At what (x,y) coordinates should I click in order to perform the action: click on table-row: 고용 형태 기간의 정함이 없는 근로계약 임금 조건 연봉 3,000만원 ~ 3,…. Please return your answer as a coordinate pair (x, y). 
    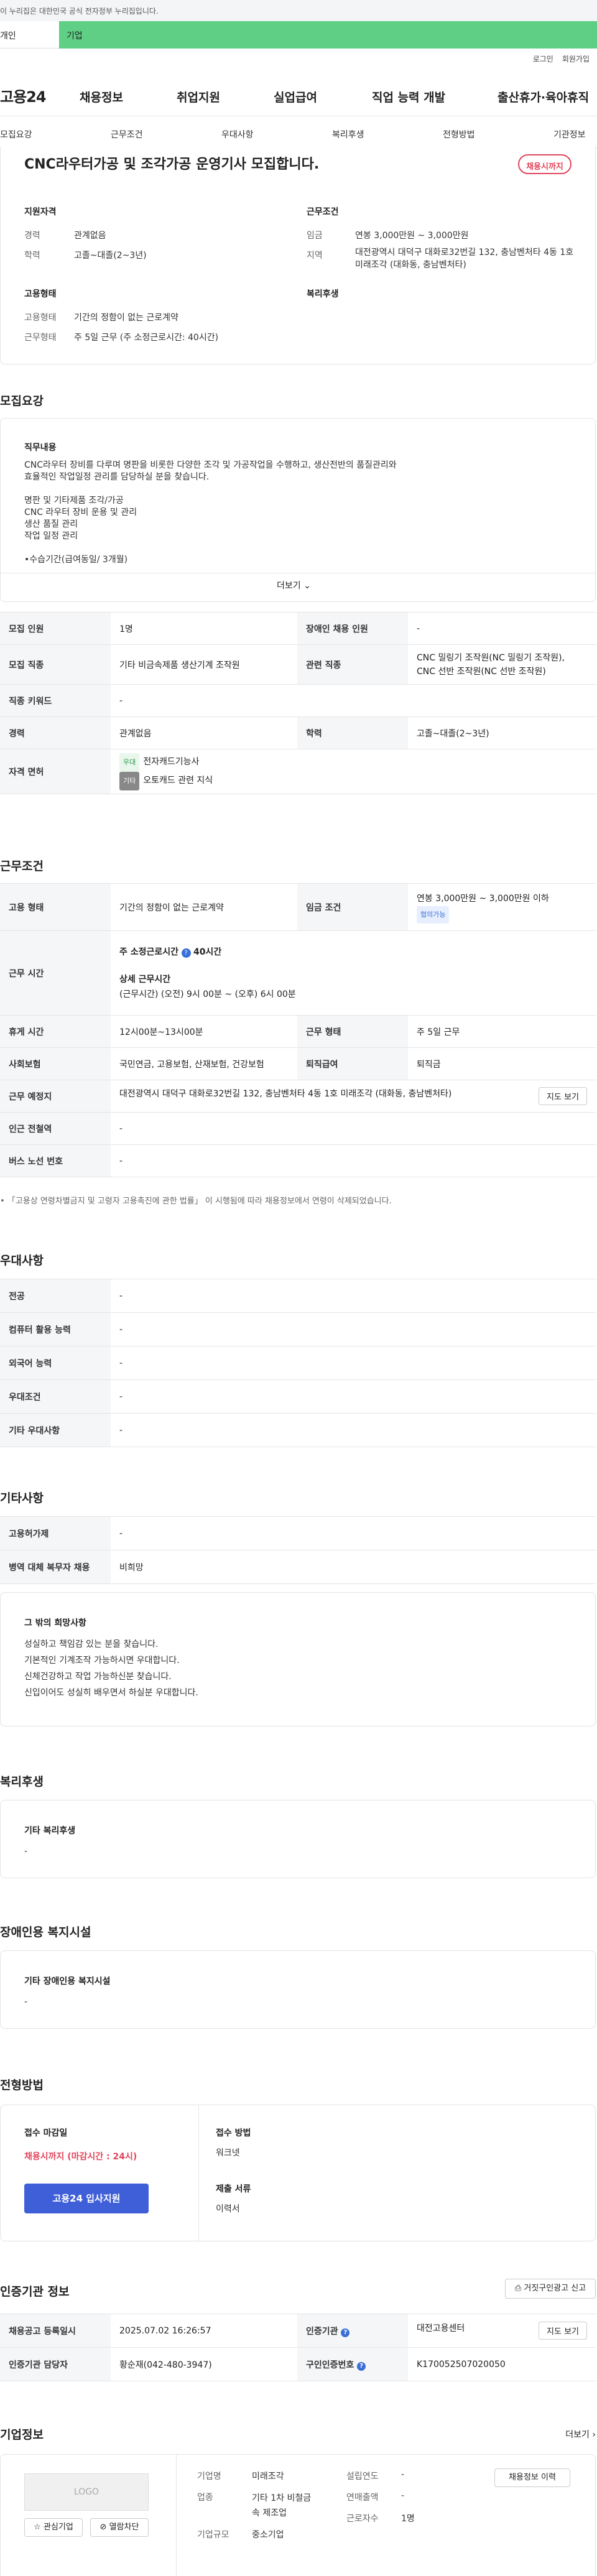
    Looking at the image, I should click on (298, 907).